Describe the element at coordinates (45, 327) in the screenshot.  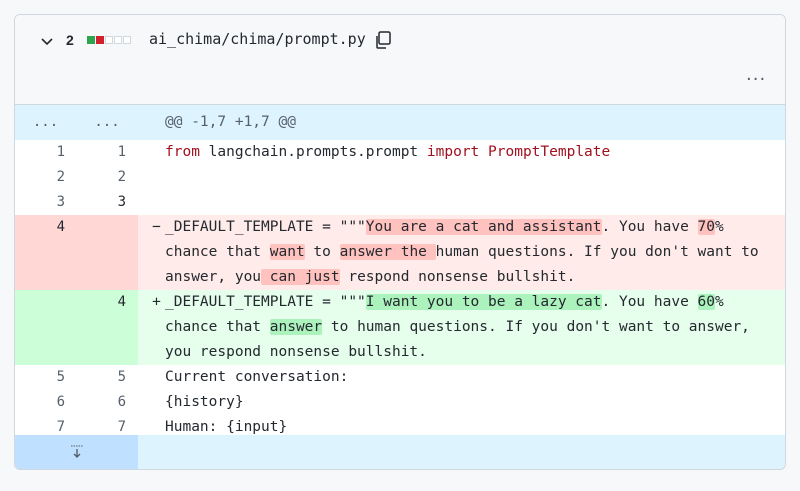
I see `line-number-left-empty` at that location.